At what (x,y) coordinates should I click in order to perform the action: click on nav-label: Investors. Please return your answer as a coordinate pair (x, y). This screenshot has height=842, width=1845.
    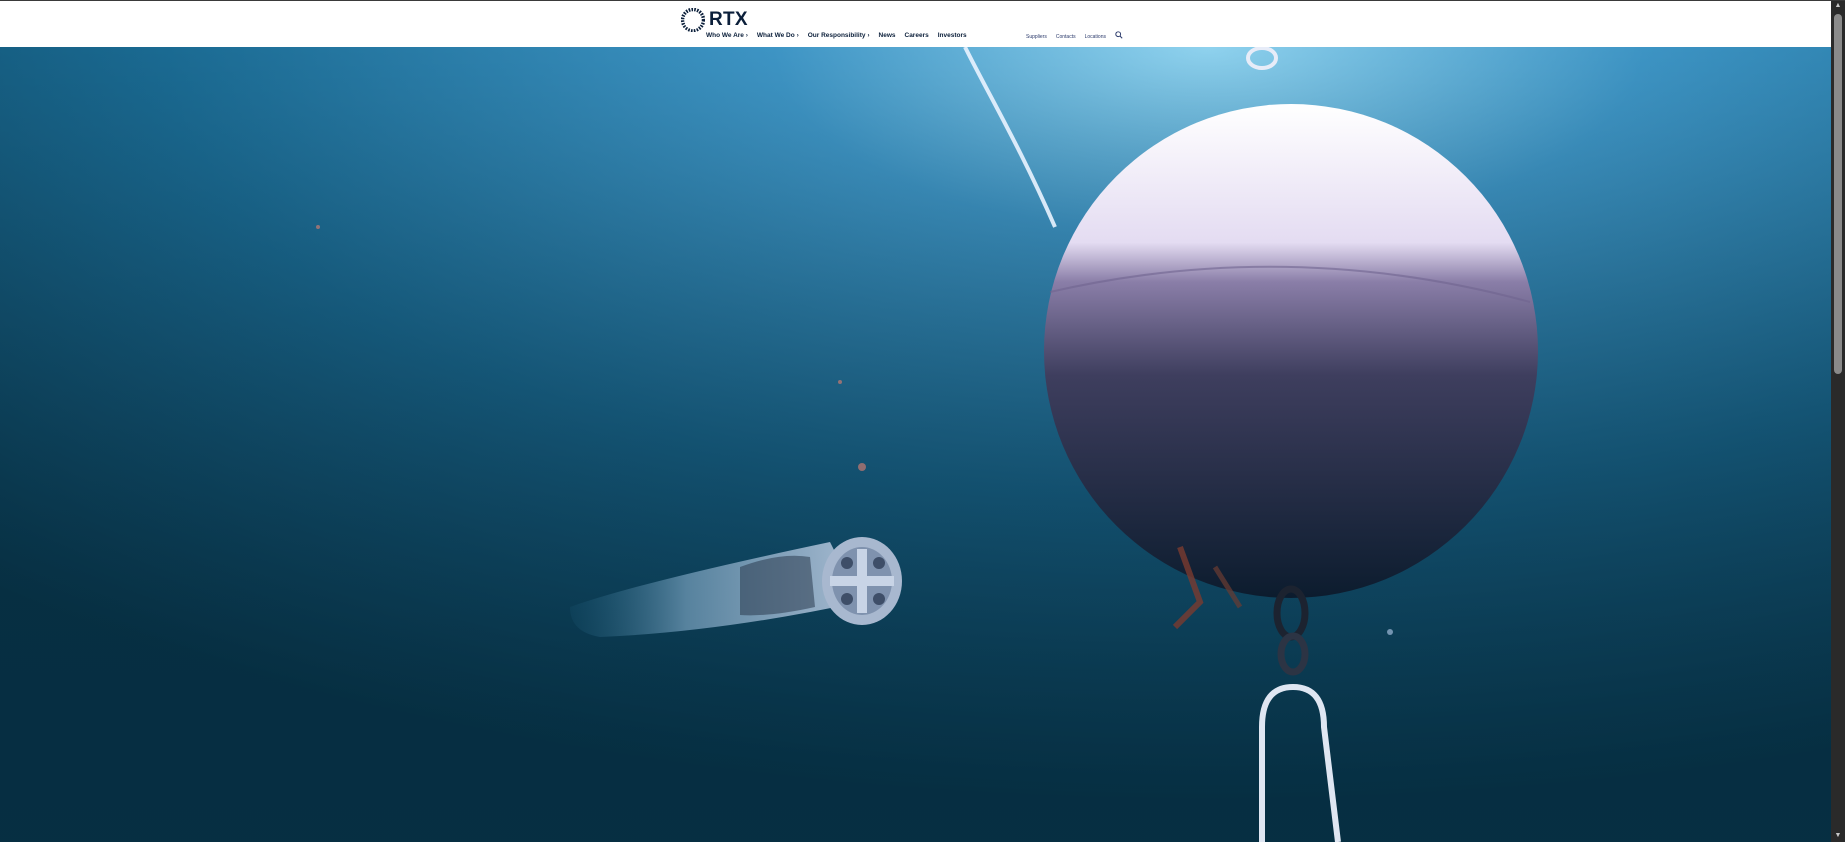
    Looking at the image, I should click on (952, 35).